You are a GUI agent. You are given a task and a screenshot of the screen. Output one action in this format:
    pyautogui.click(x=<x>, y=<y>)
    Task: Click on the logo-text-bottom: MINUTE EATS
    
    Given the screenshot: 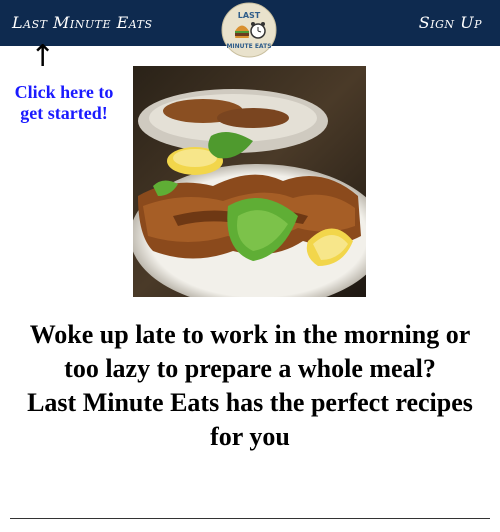 What is the action you would take?
    pyautogui.click(x=248, y=46)
    